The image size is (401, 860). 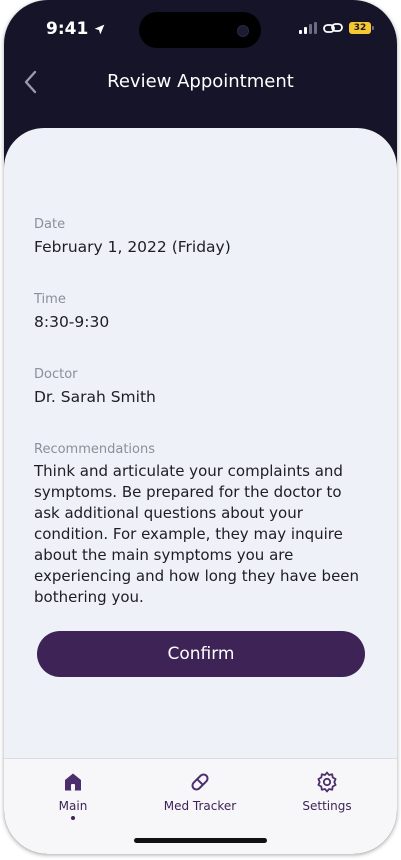 I want to click on battery-icon: 32, so click(x=361, y=28).